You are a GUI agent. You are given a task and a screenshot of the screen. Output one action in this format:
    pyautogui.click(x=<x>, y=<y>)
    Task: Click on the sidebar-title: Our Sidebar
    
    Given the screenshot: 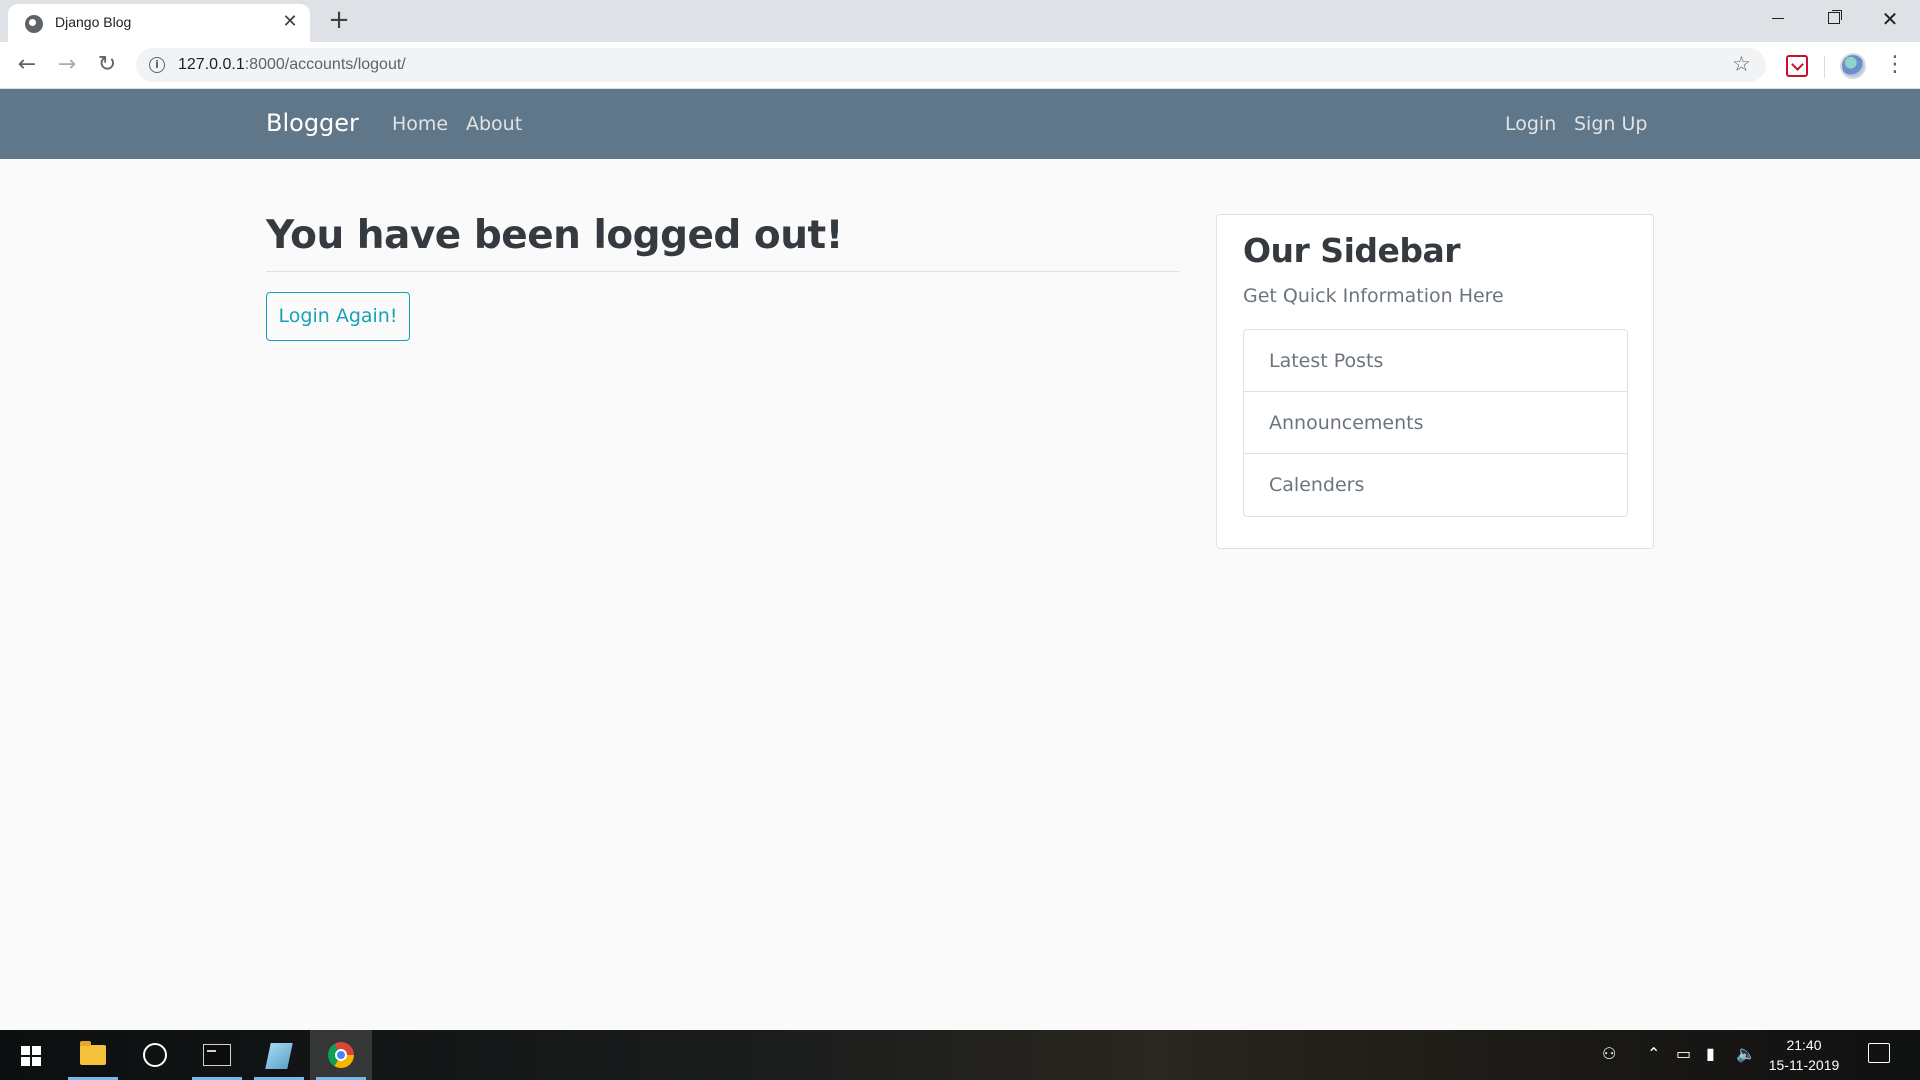 What is the action you would take?
    pyautogui.click(x=1352, y=250)
    